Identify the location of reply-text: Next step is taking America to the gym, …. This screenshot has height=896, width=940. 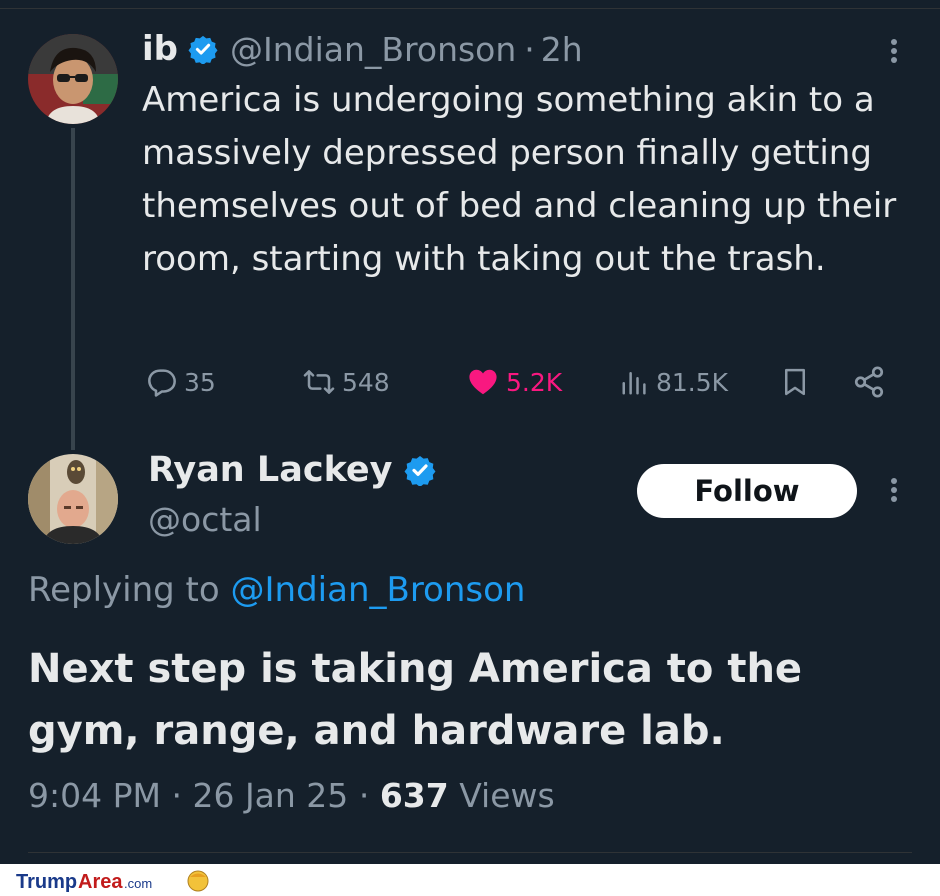
(415, 700).